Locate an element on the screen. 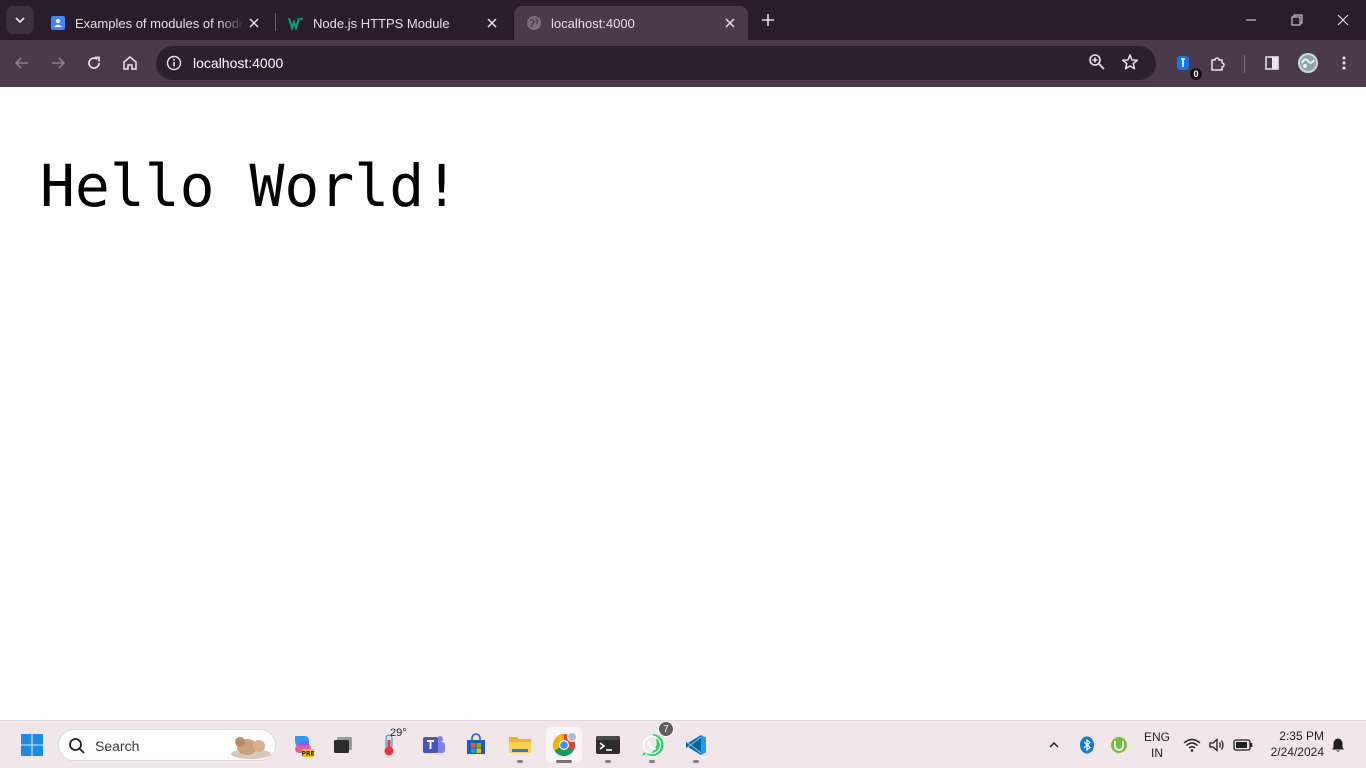 The height and width of the screenshot is (768, 1366). minimize-icon is located at coordinates (1251, 20).